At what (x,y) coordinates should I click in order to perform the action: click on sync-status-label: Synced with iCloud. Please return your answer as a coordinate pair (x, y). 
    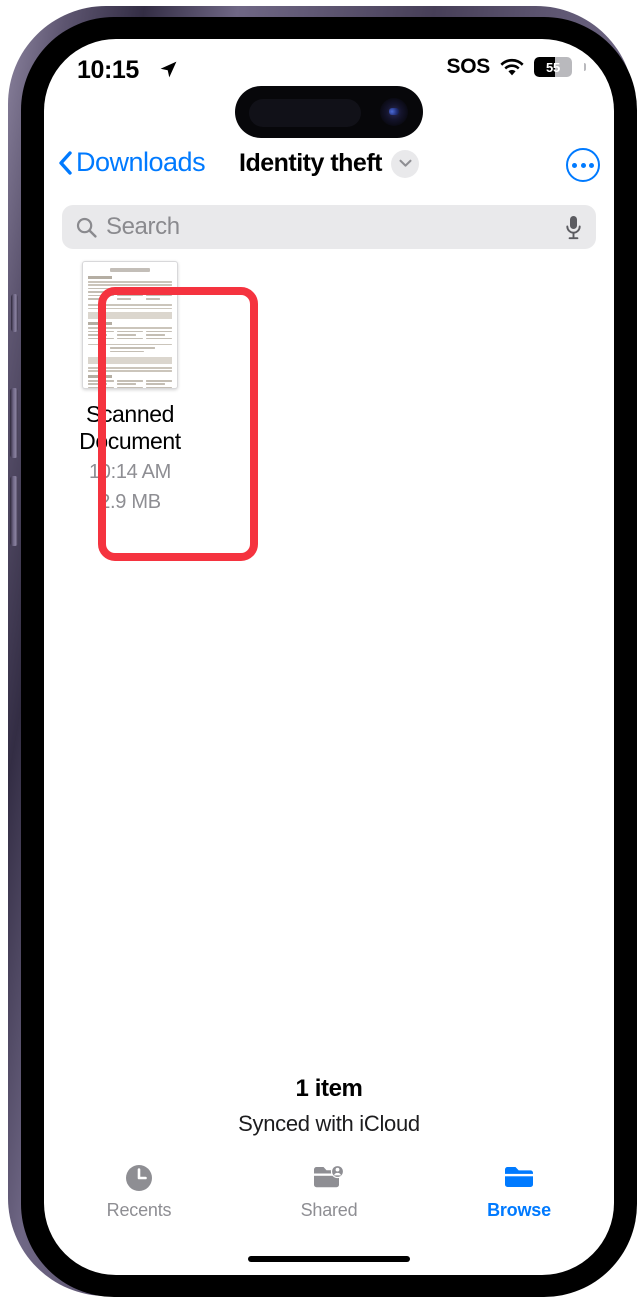
    Looking at the image, I should click on (329, 1123).